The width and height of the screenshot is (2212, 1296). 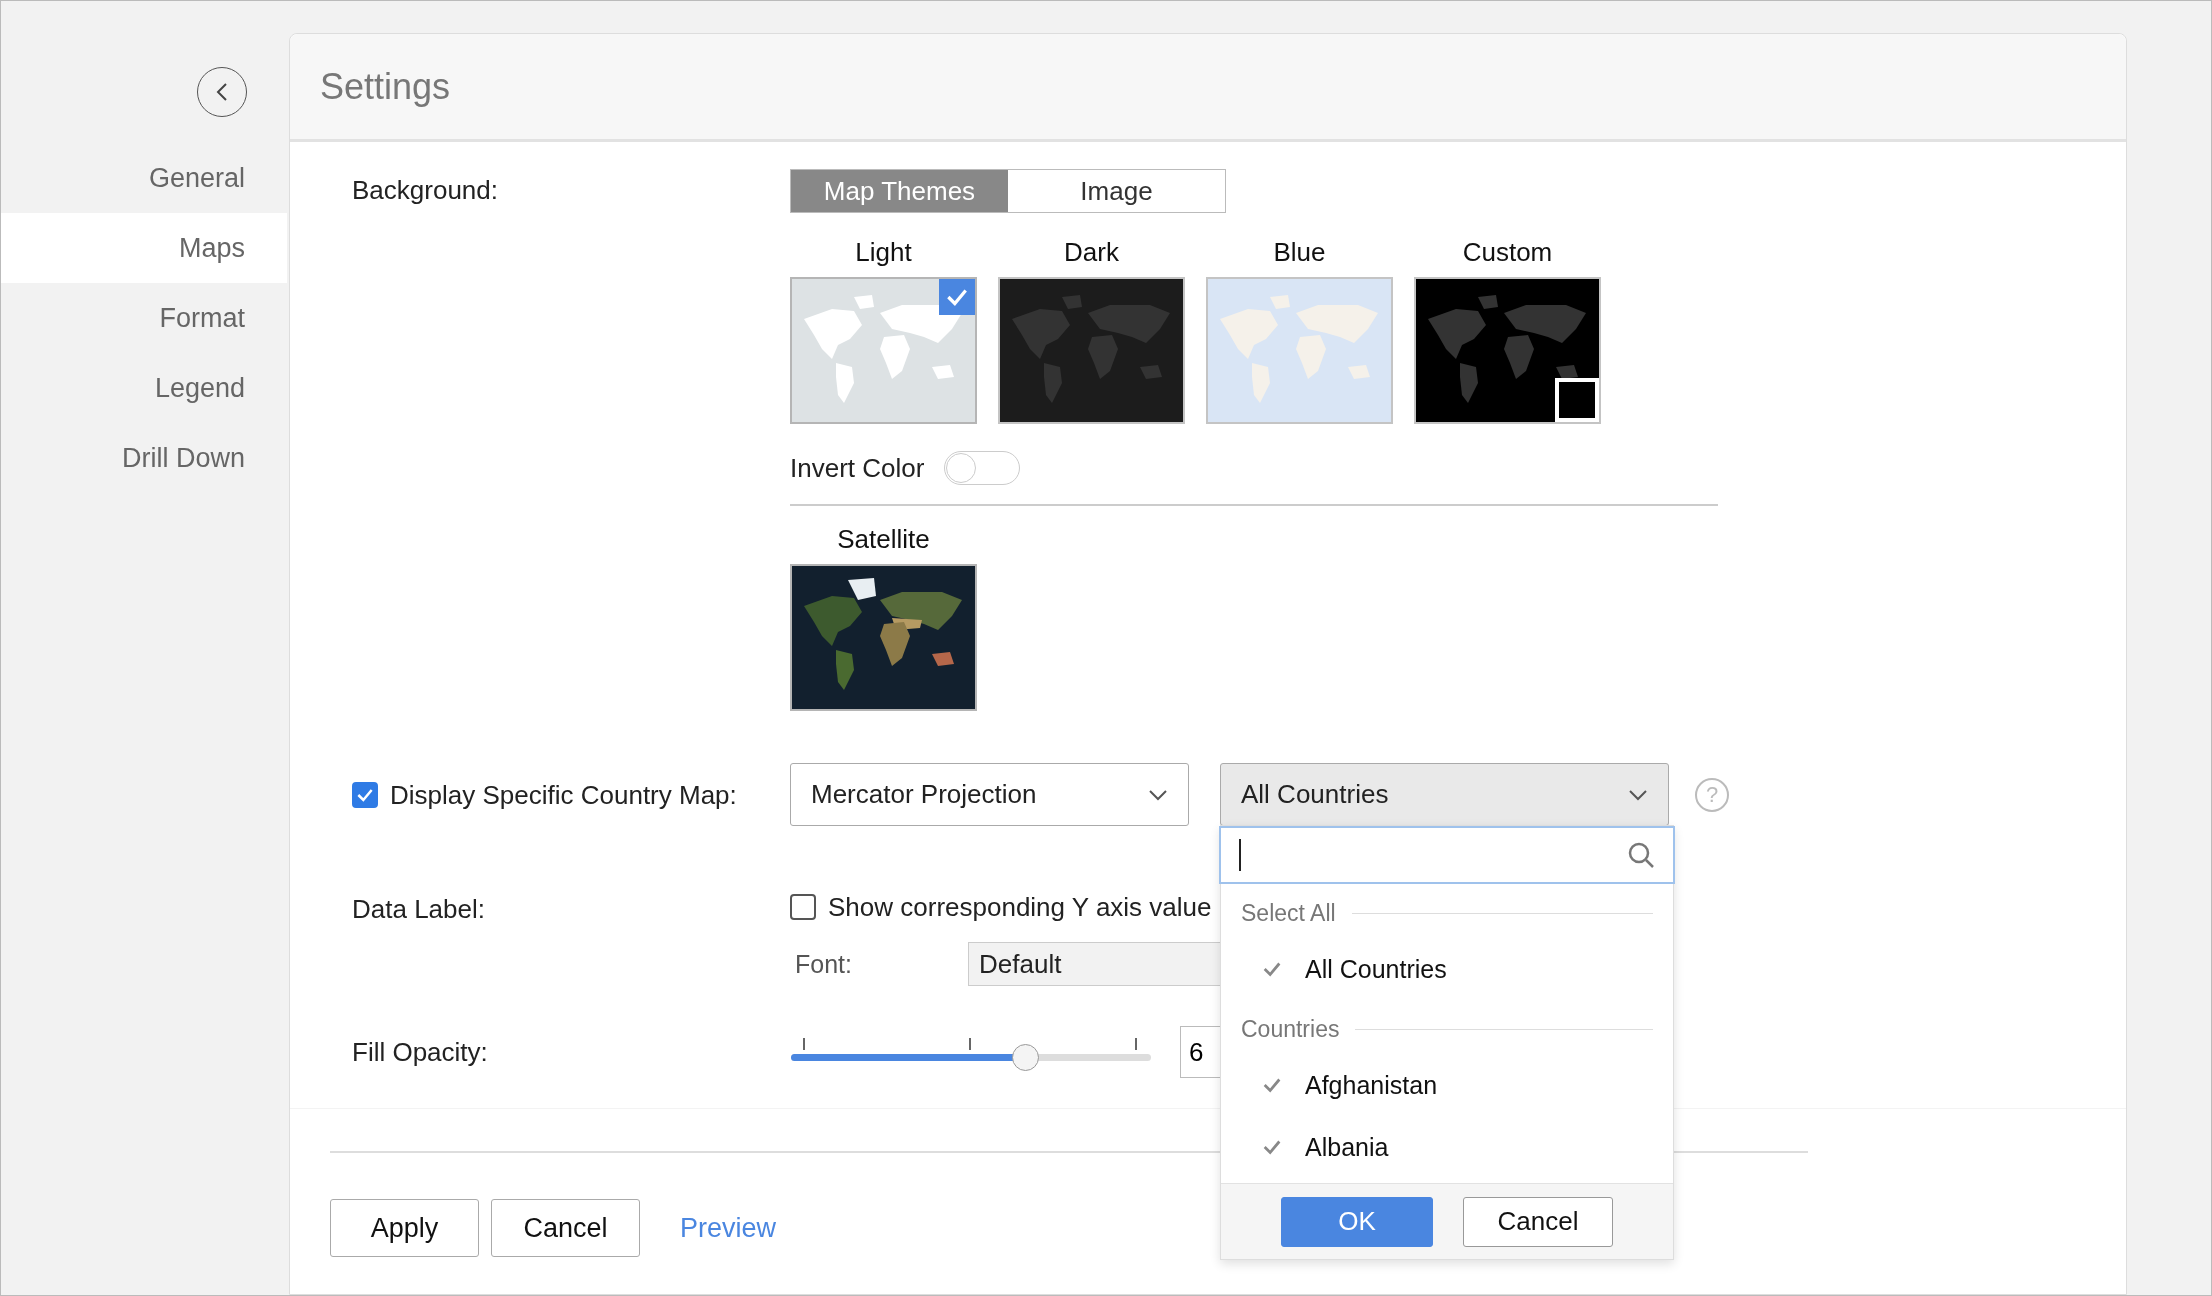 I want to click on checkbox-label: Show corresponding Y axis value, so click(x=1020, y=907).